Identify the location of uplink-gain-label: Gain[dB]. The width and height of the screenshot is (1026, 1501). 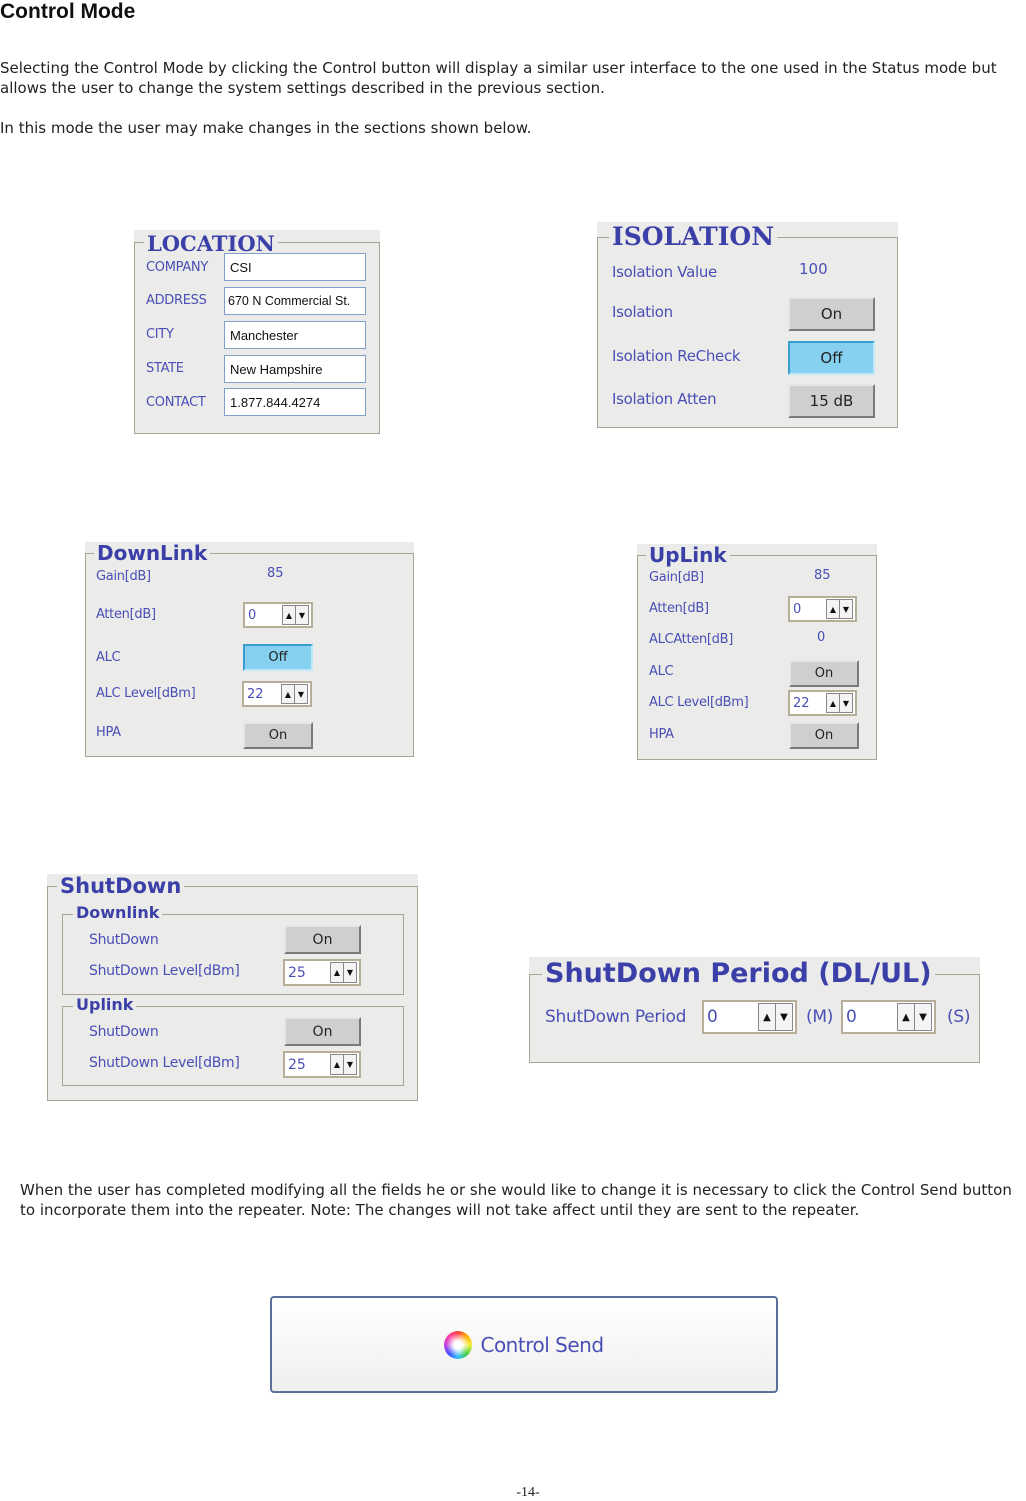
(676, 577).